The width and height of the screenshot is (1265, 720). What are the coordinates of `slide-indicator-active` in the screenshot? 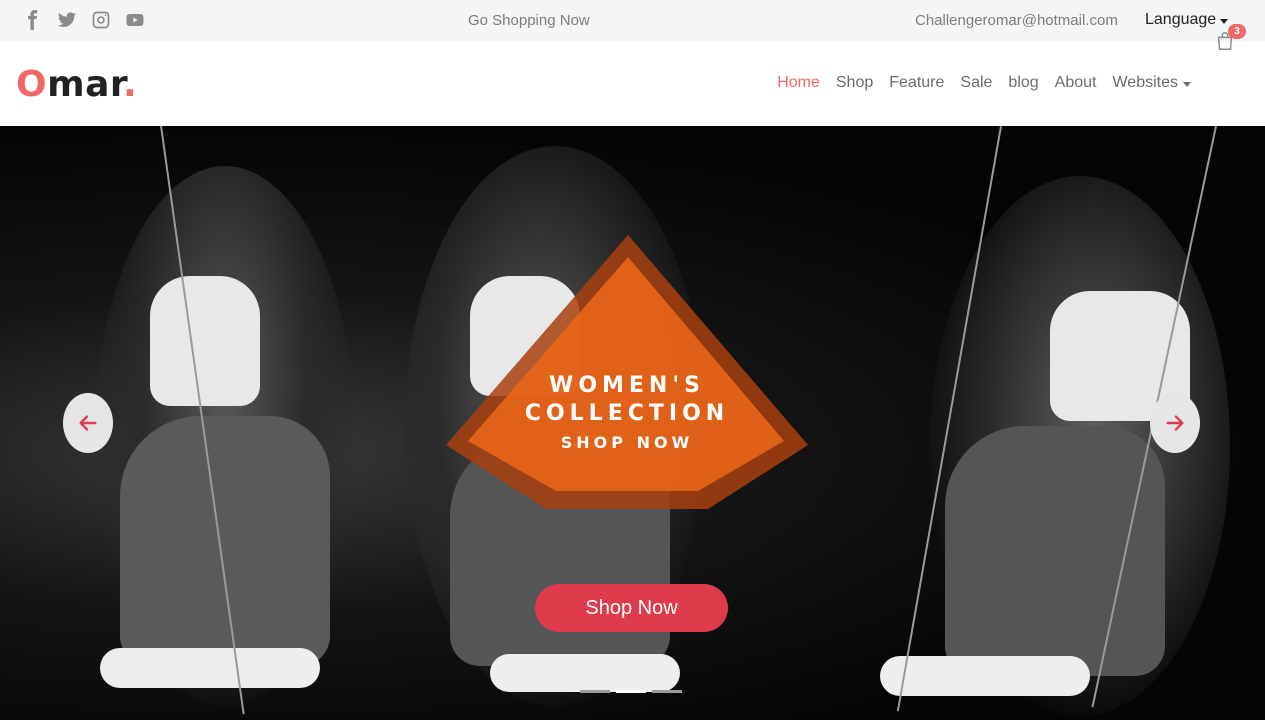 It's located at (631, 691).